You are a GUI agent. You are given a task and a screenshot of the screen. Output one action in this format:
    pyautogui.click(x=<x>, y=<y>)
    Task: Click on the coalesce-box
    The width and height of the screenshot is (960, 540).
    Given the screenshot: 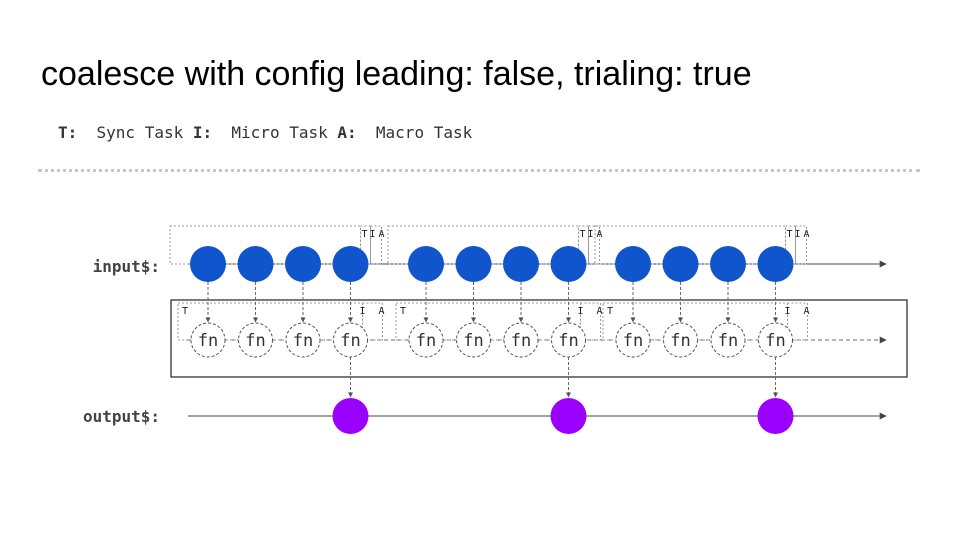 What is the action you would take?
    pyautogui.click(x=539, y=338)
    